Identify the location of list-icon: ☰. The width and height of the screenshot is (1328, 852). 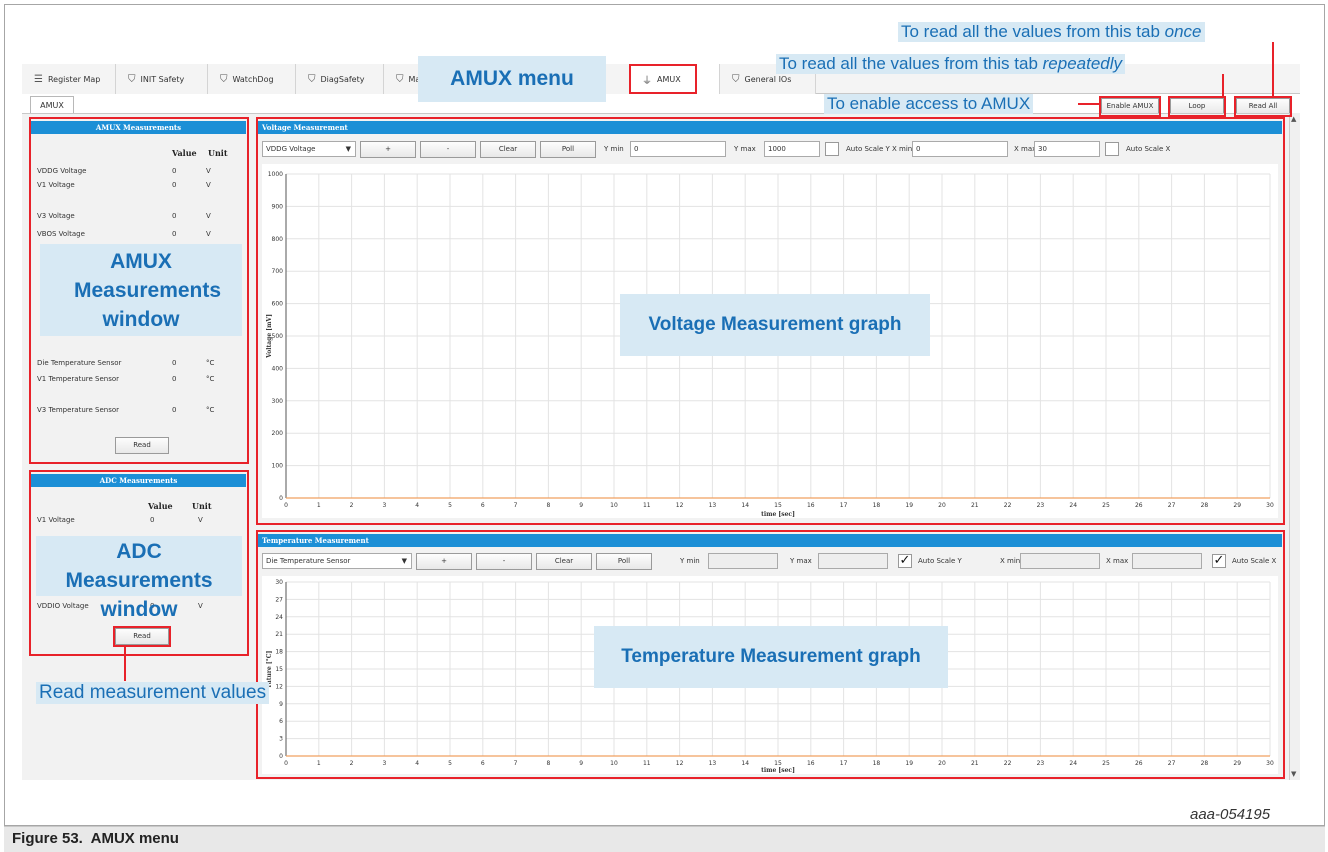
(38, 79).